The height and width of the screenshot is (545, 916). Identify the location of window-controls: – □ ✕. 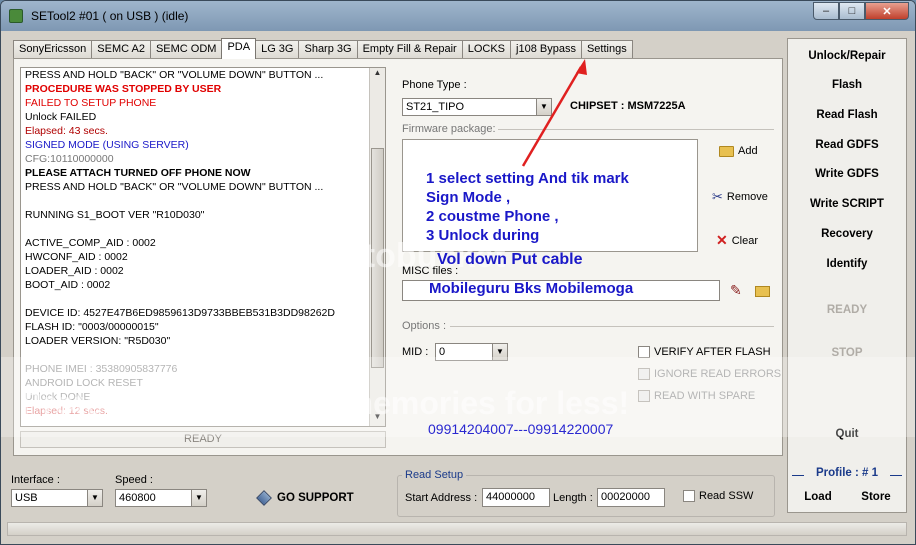
(861, 11).